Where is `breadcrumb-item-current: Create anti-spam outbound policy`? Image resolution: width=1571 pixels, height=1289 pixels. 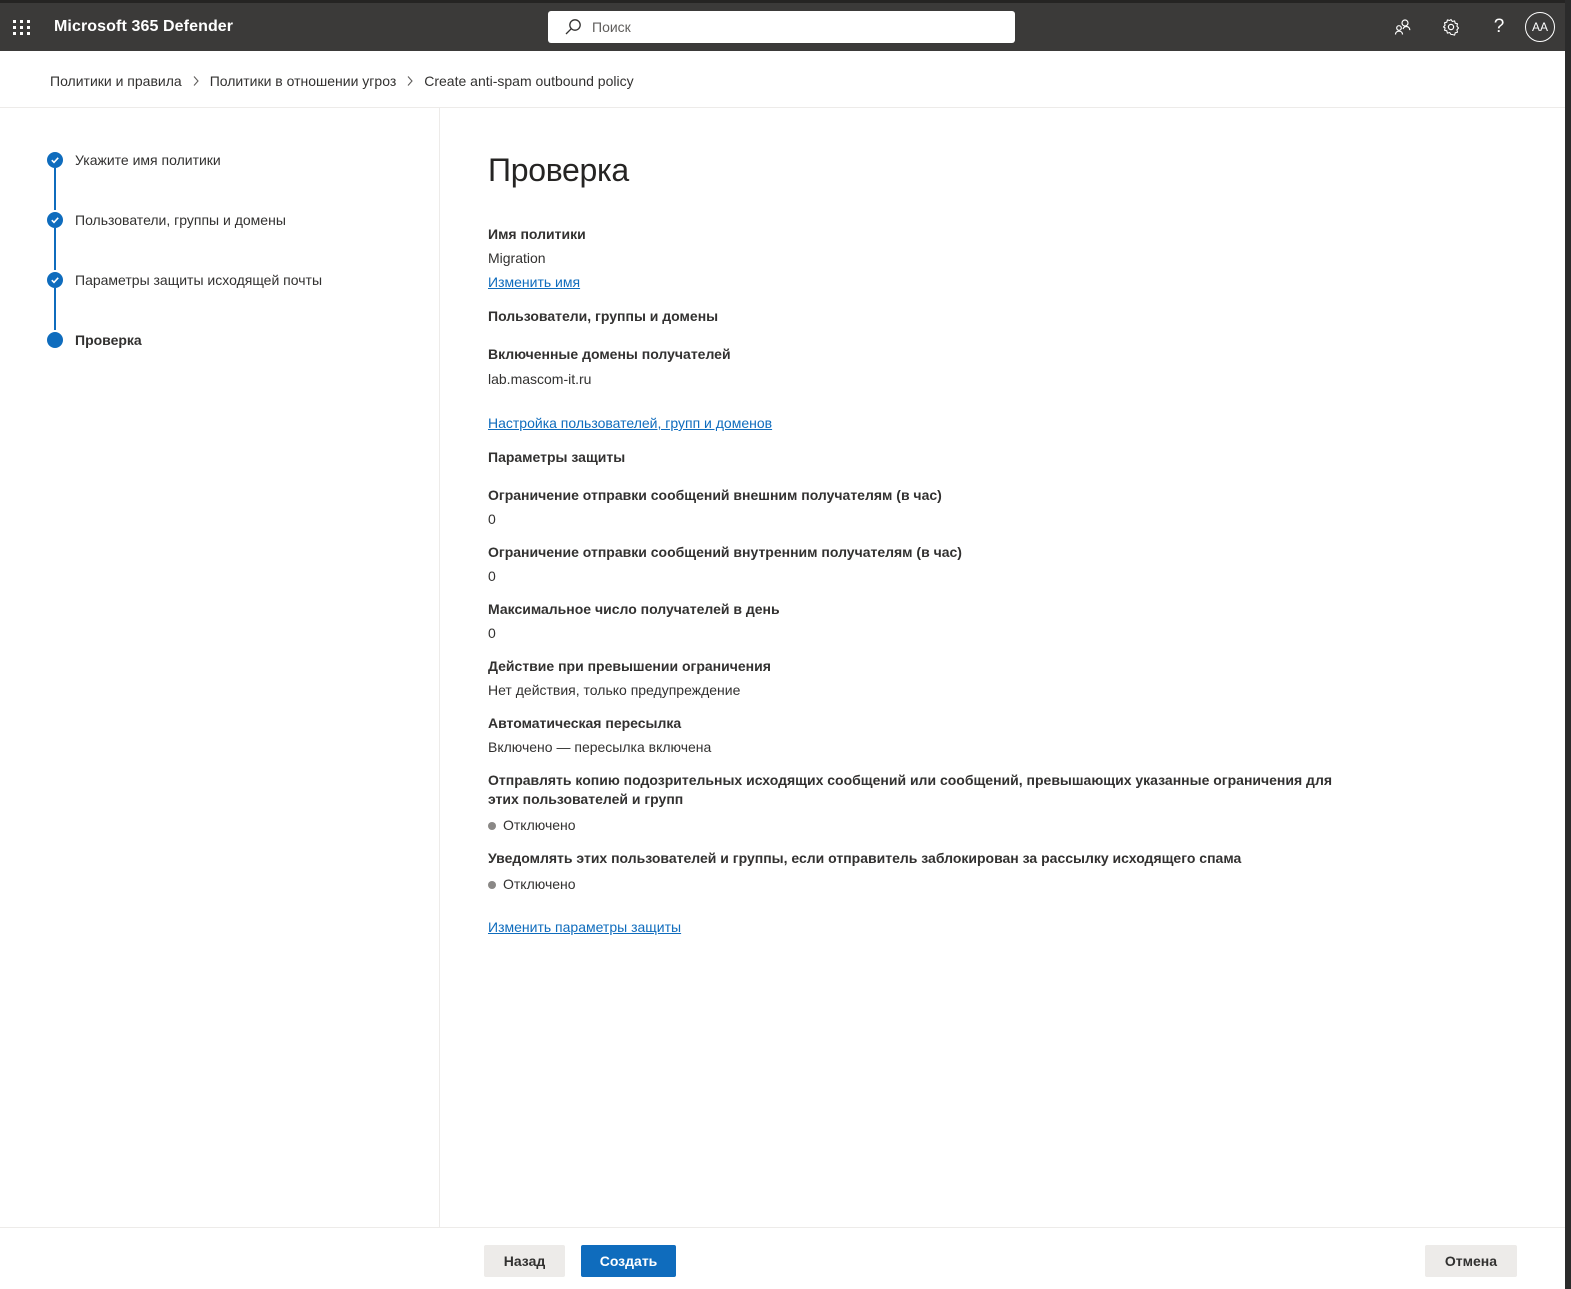 breadcrumb-item-current: Create anti-spam outbound policy is located at coordinates (529, 81).